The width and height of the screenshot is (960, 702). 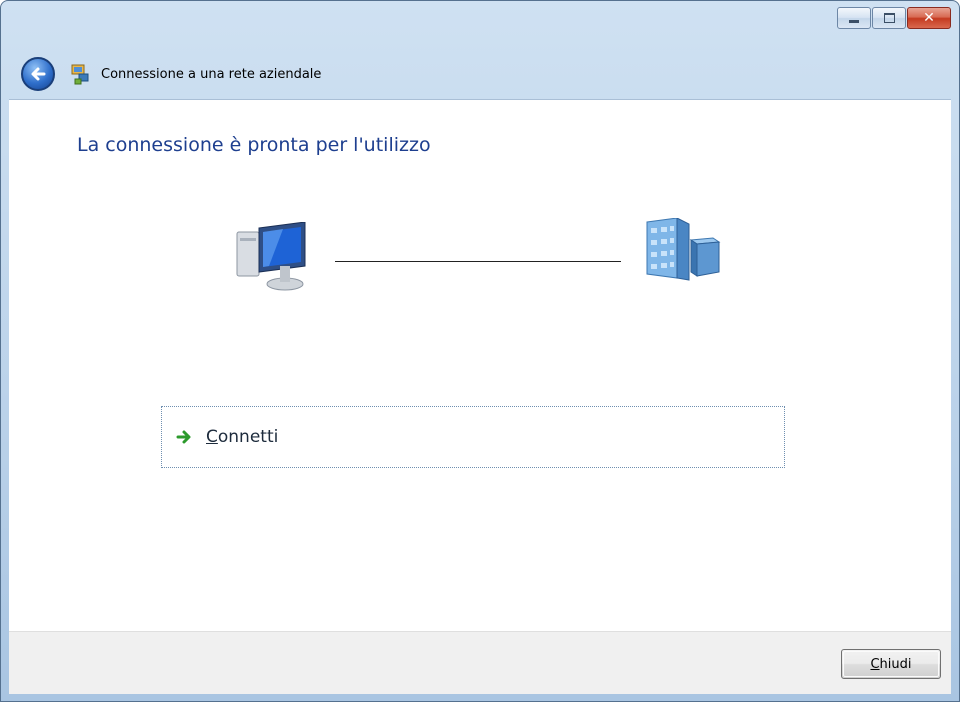 I want to click on footer-bar: Chiudi, so click(x=480, y=662).